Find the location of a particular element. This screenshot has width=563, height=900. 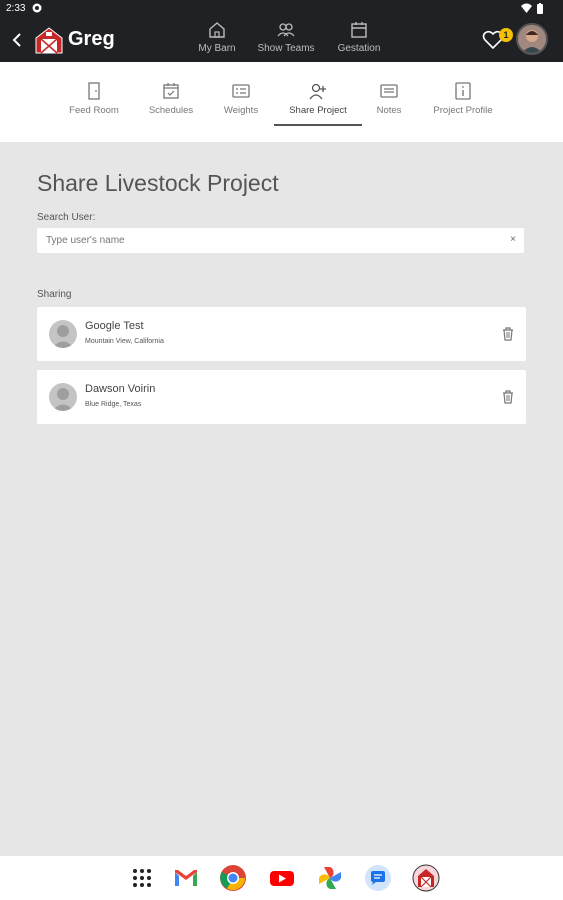

barn-app-icon is located at coordinates (426, 878).